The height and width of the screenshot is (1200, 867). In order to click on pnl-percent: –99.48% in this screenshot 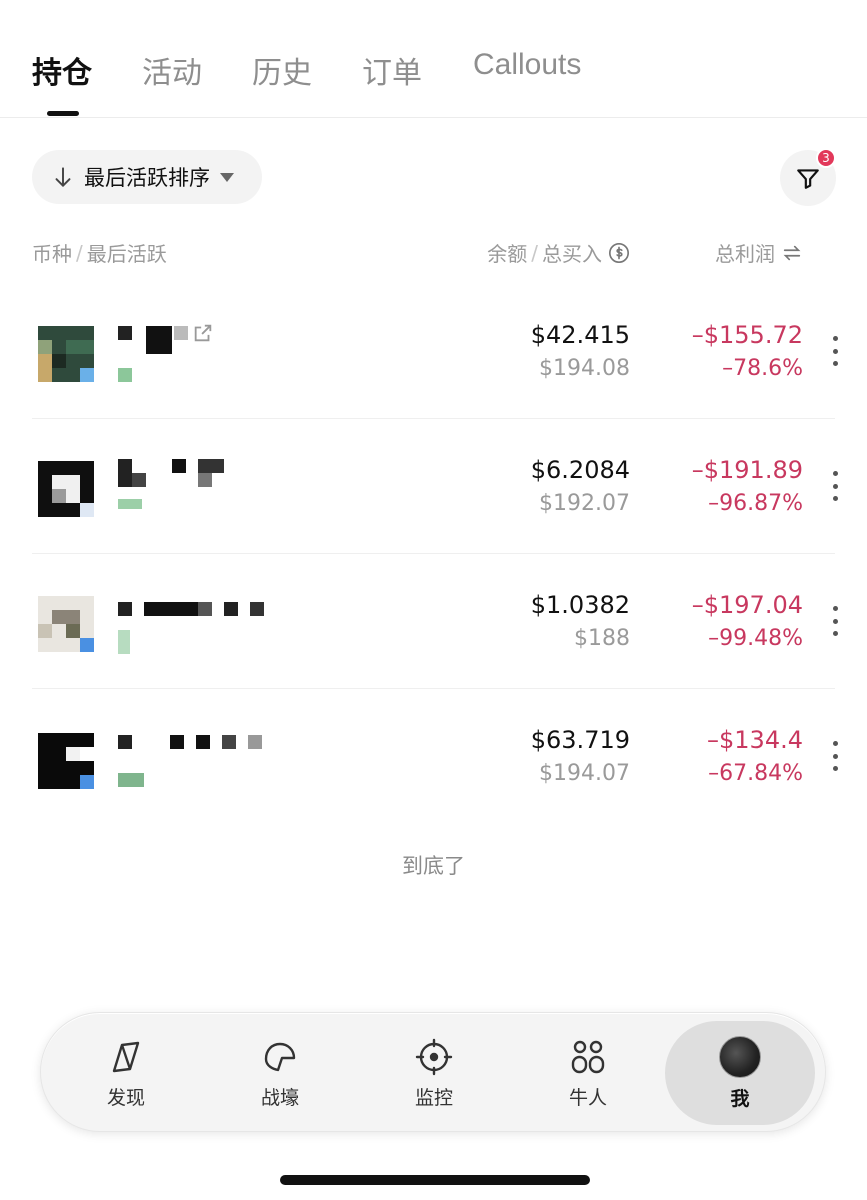, I will do `click(755, 638)`.